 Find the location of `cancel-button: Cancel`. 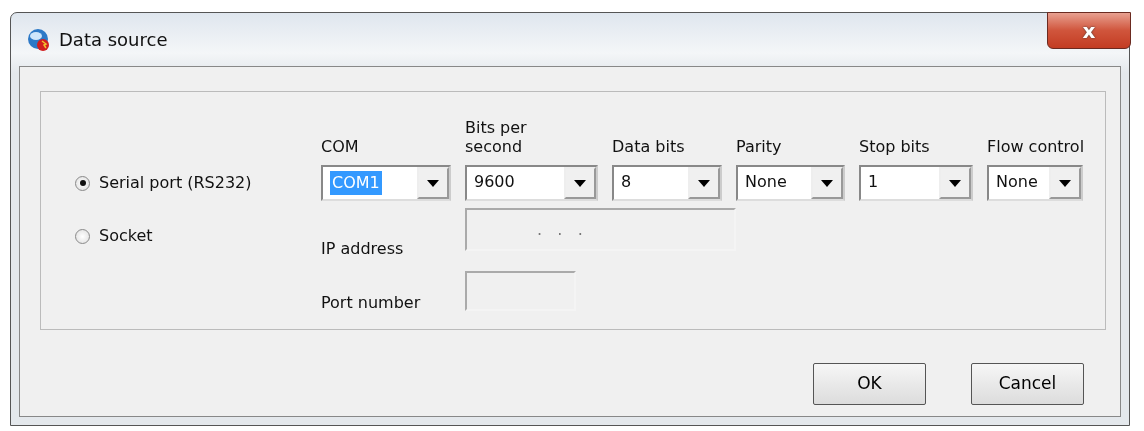

cancel-button: Cancel is located at coordinates (1027, 384).